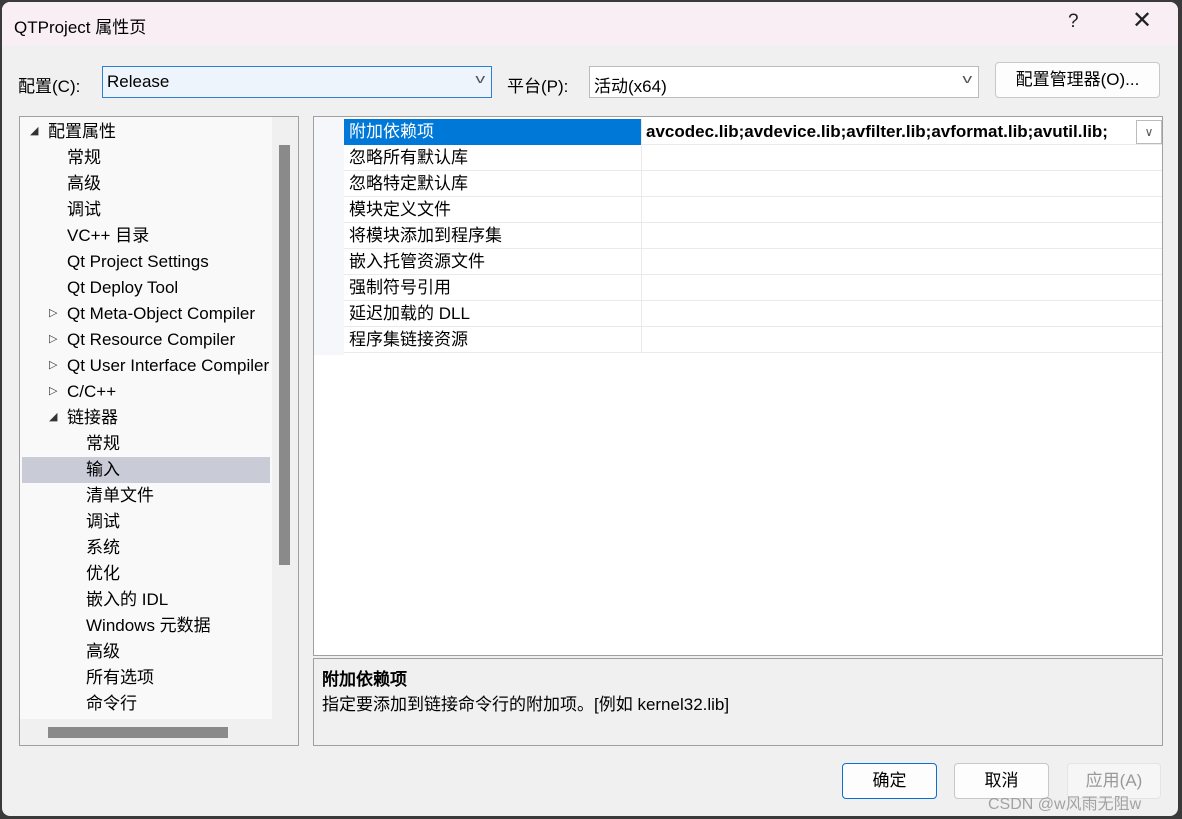 The width and height of the screenshot is (1182, 819). I want to click on platform-label: 平台(P):, so click(538, 86).